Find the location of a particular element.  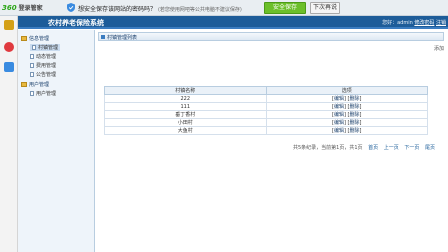

column-header-options: 选项 is located at coordinates (346, 90).